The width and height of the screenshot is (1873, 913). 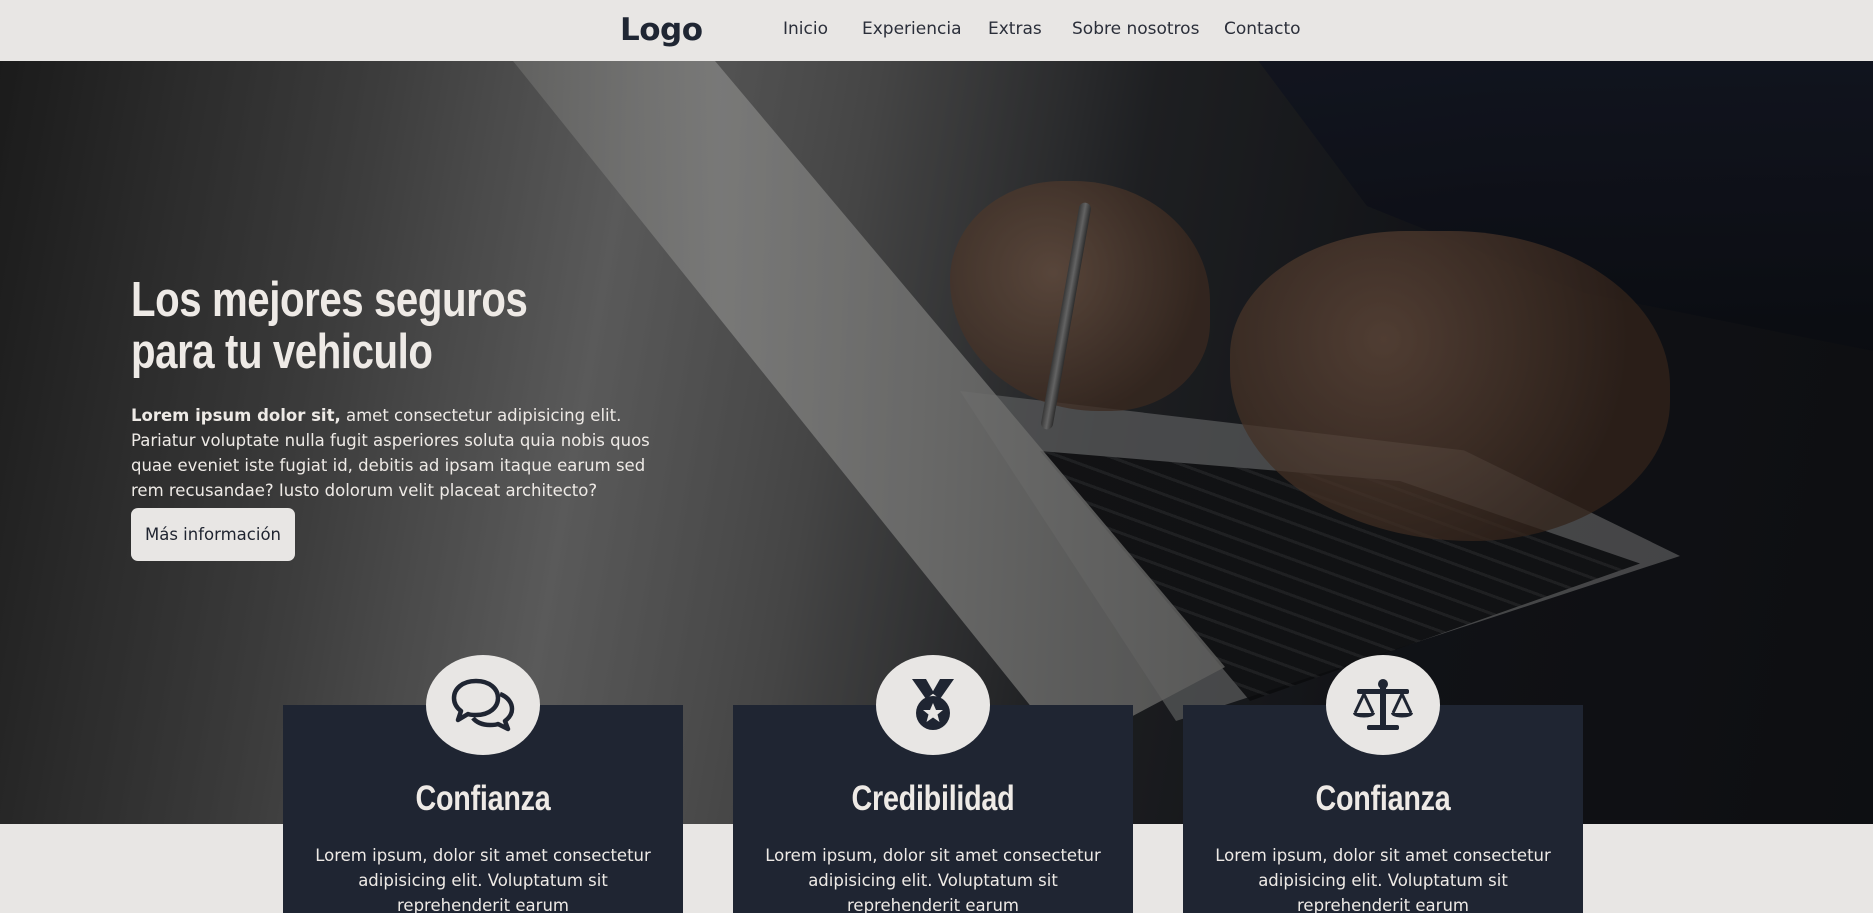 What do you see at coordinates (805, 29) in the screenshot?
I see `nav-link-inicio: Inicio` at bounding box center [805, 29].